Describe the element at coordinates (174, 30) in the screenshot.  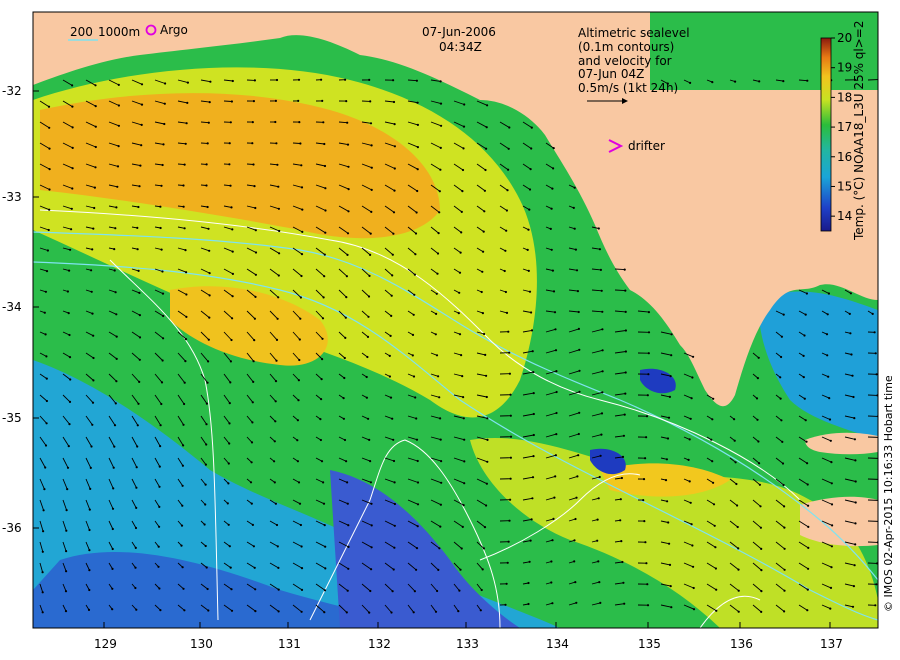
I see `argo-label: Argo` at that location.